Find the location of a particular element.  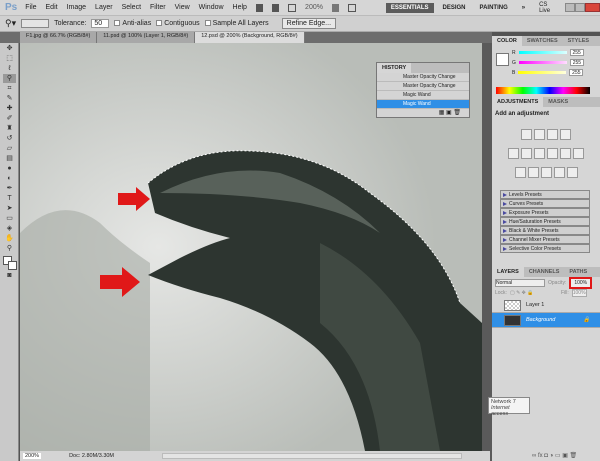

eyedropper-tool-icon: ✎ is located at coordinates (9, 98).